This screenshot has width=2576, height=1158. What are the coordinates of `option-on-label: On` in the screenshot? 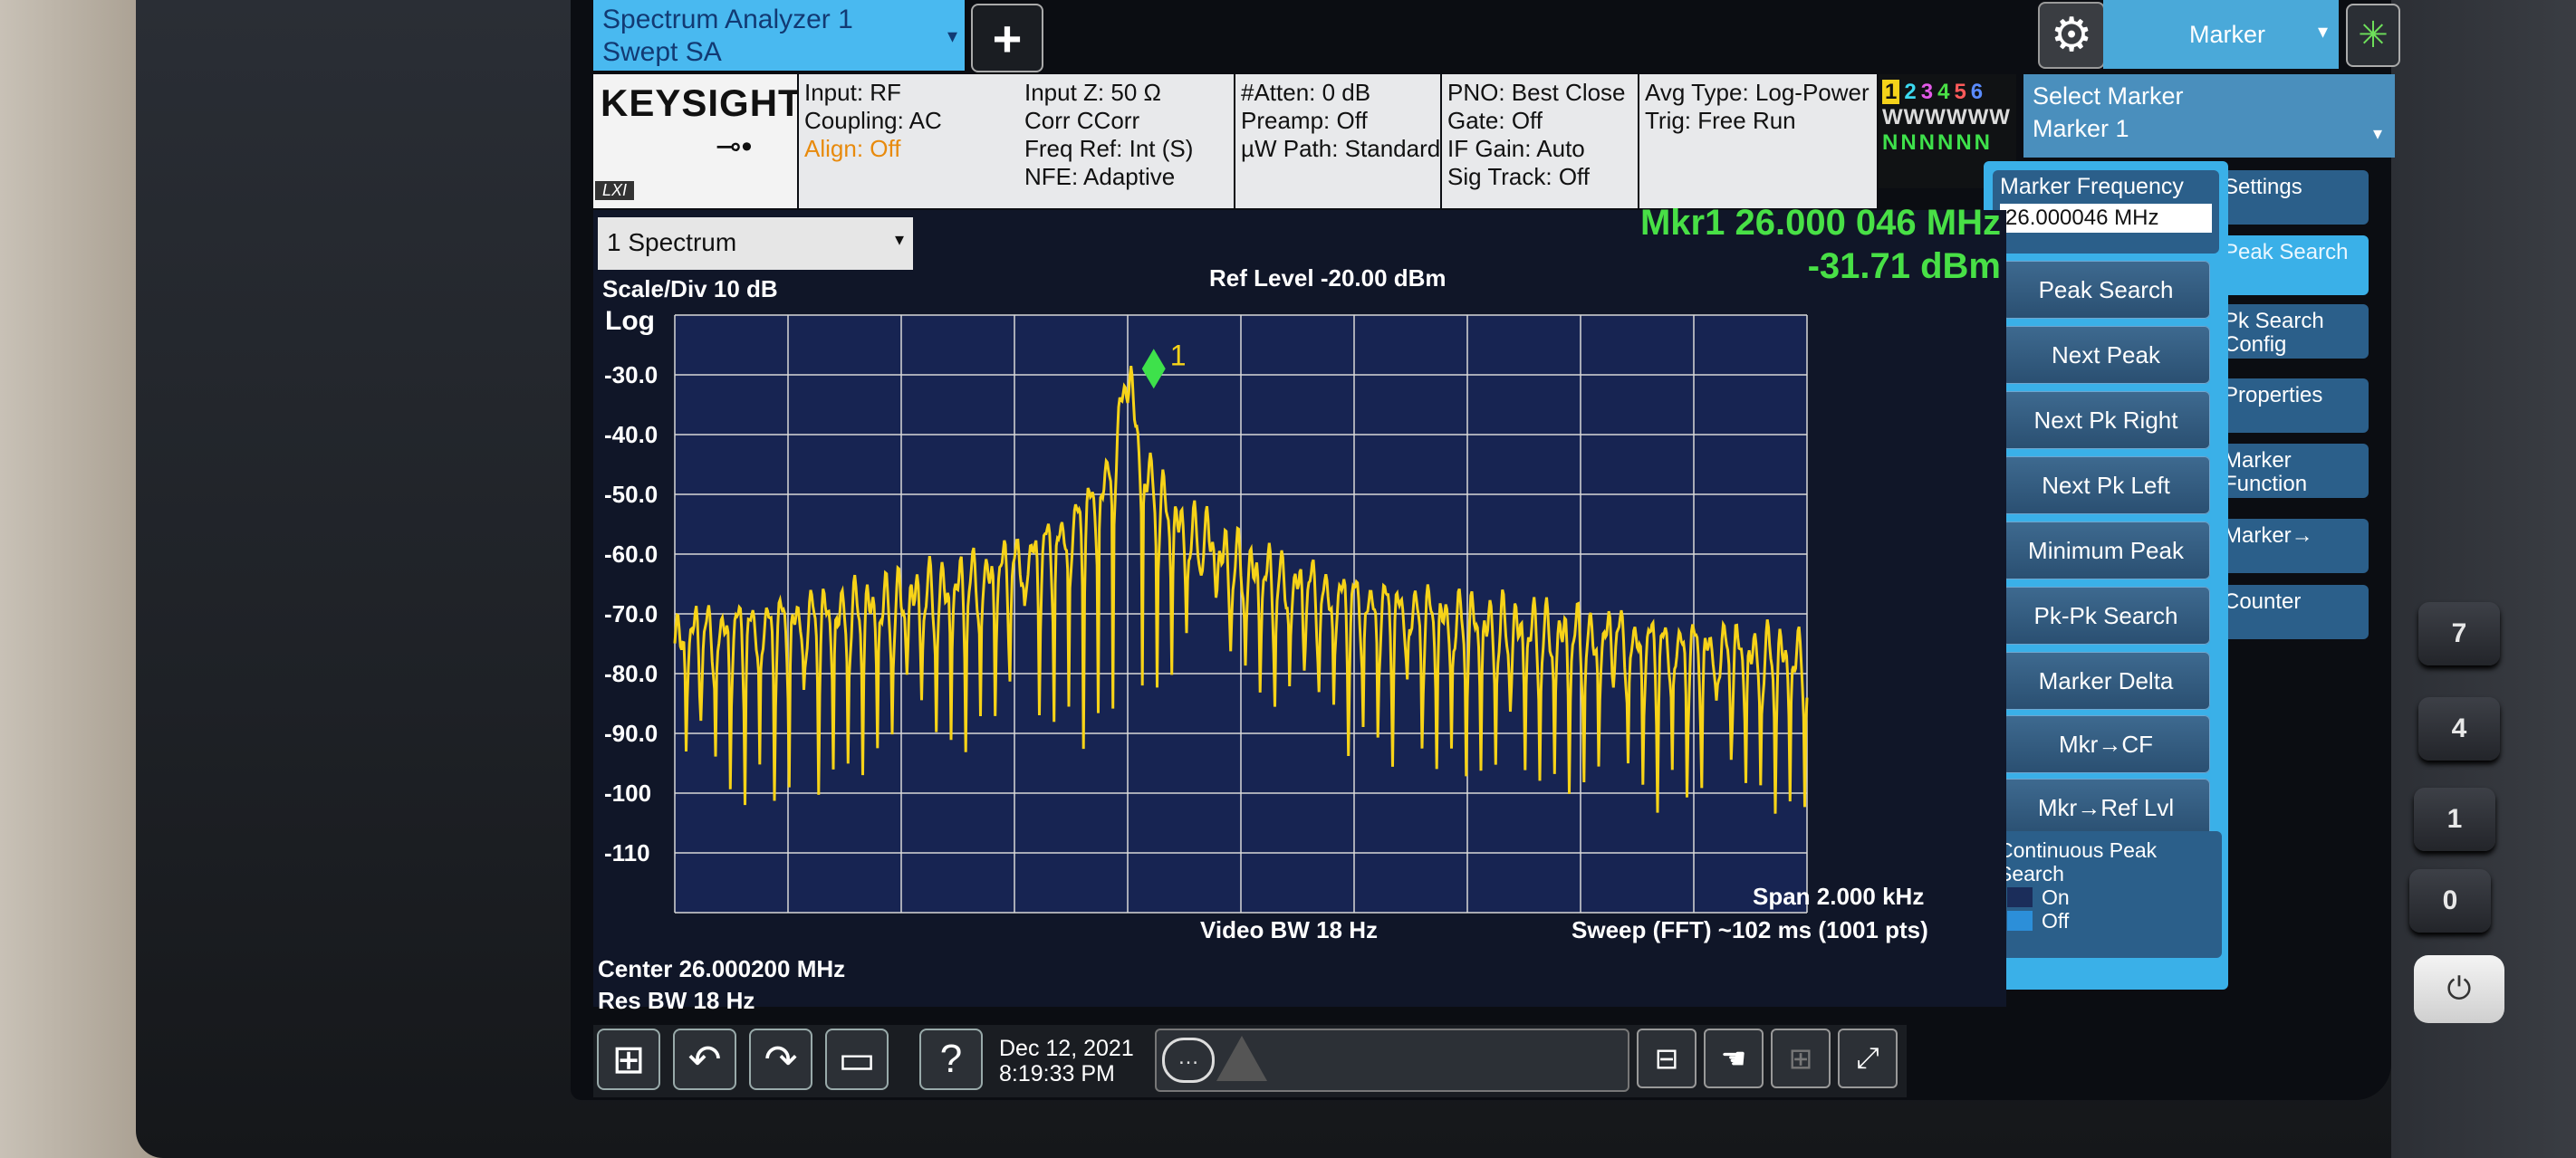 It's located at (2056, 897).